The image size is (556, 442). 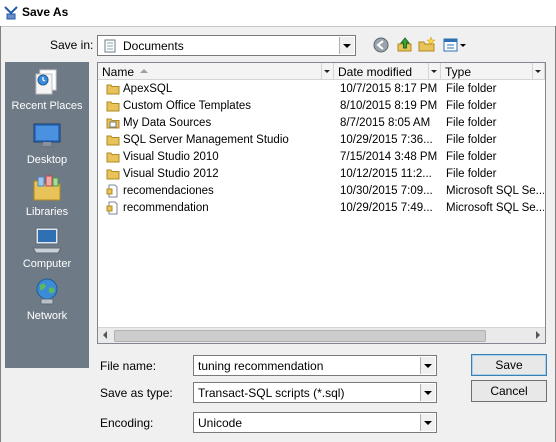 I want to click on libraries-icon, so click(x=47, y=188).